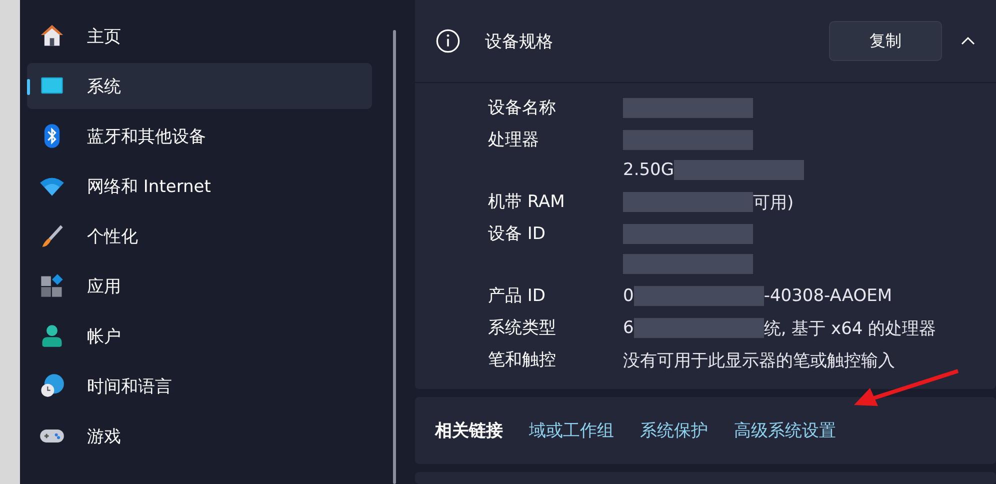 Image resolution: width=996 pixels, height=484 pixels. Describe the element at coordinates (571, 430) in the screenshot. I see `link: 域或工作组` at that location.